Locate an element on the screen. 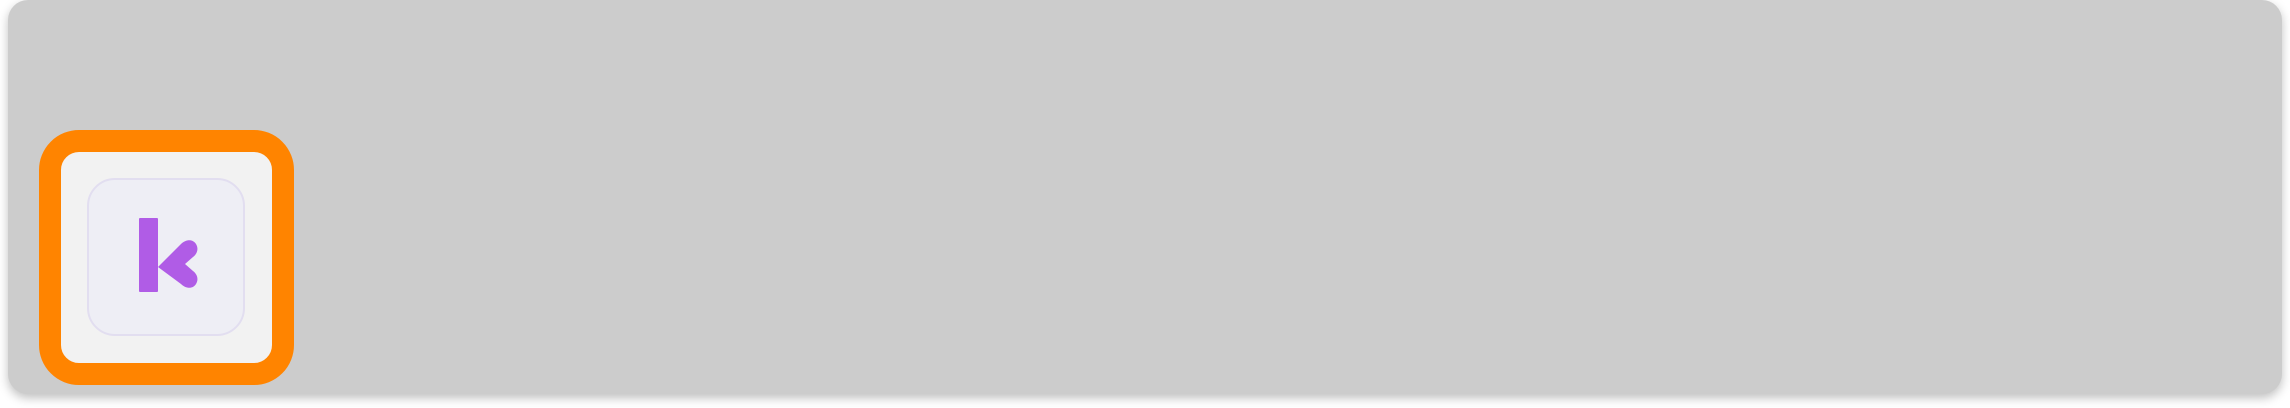  k-logo-icon is located at coordinates (166, 257).